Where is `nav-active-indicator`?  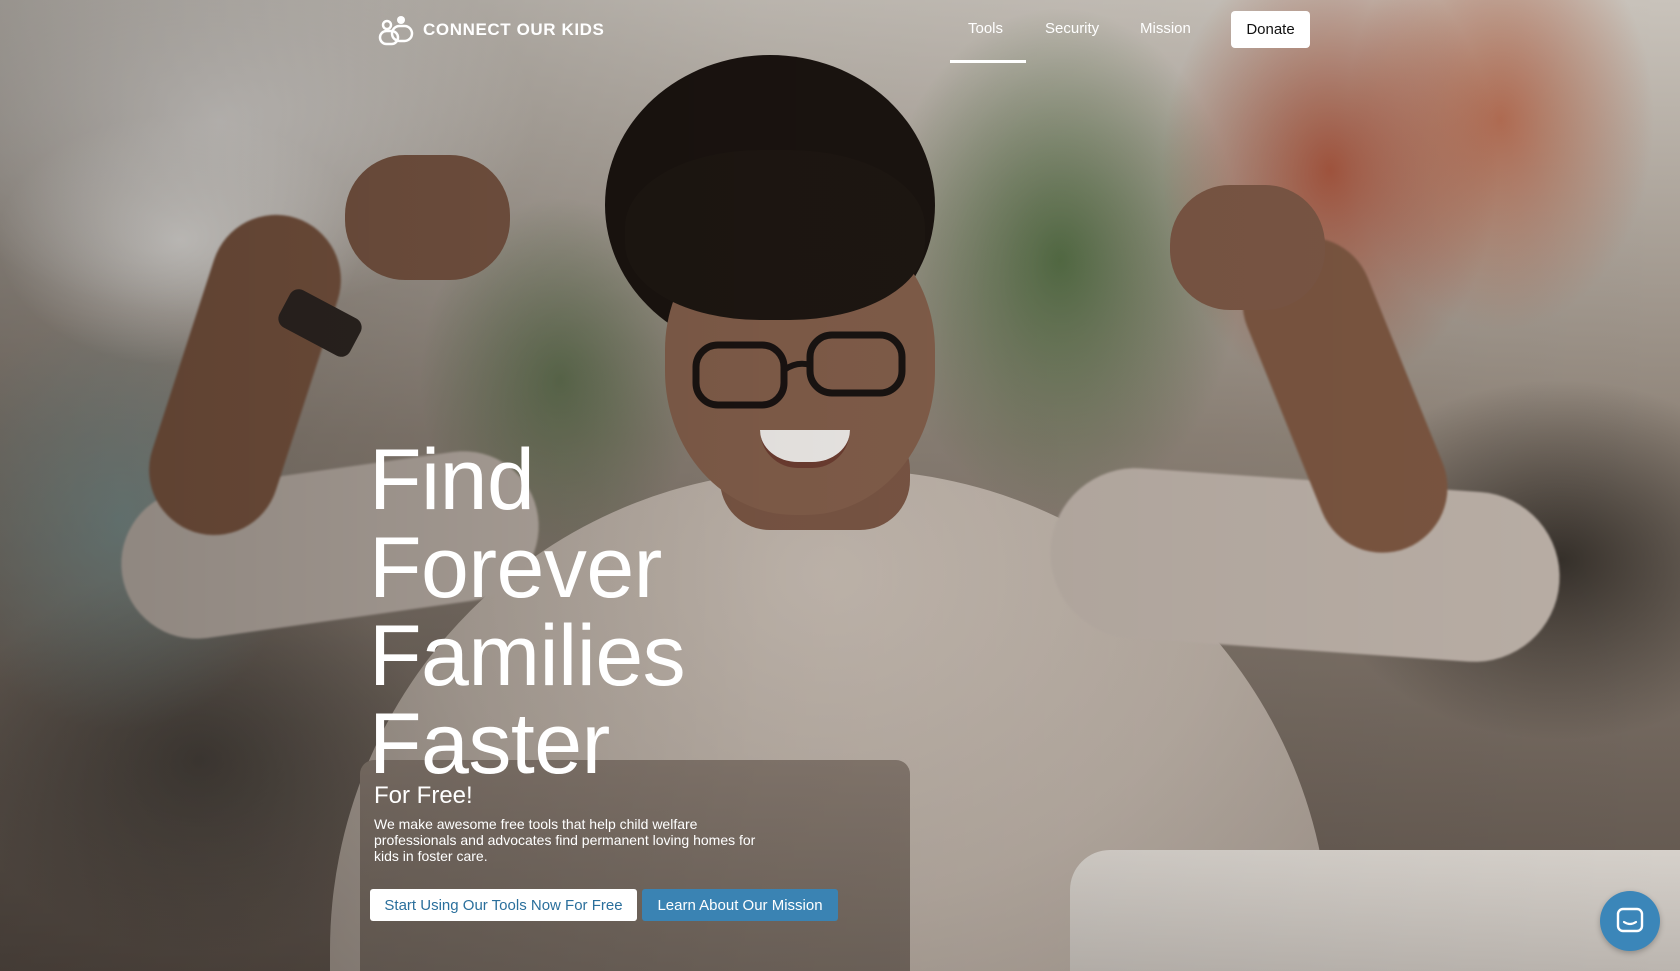 nav-active-indicator is located at coordinates (988, 61).